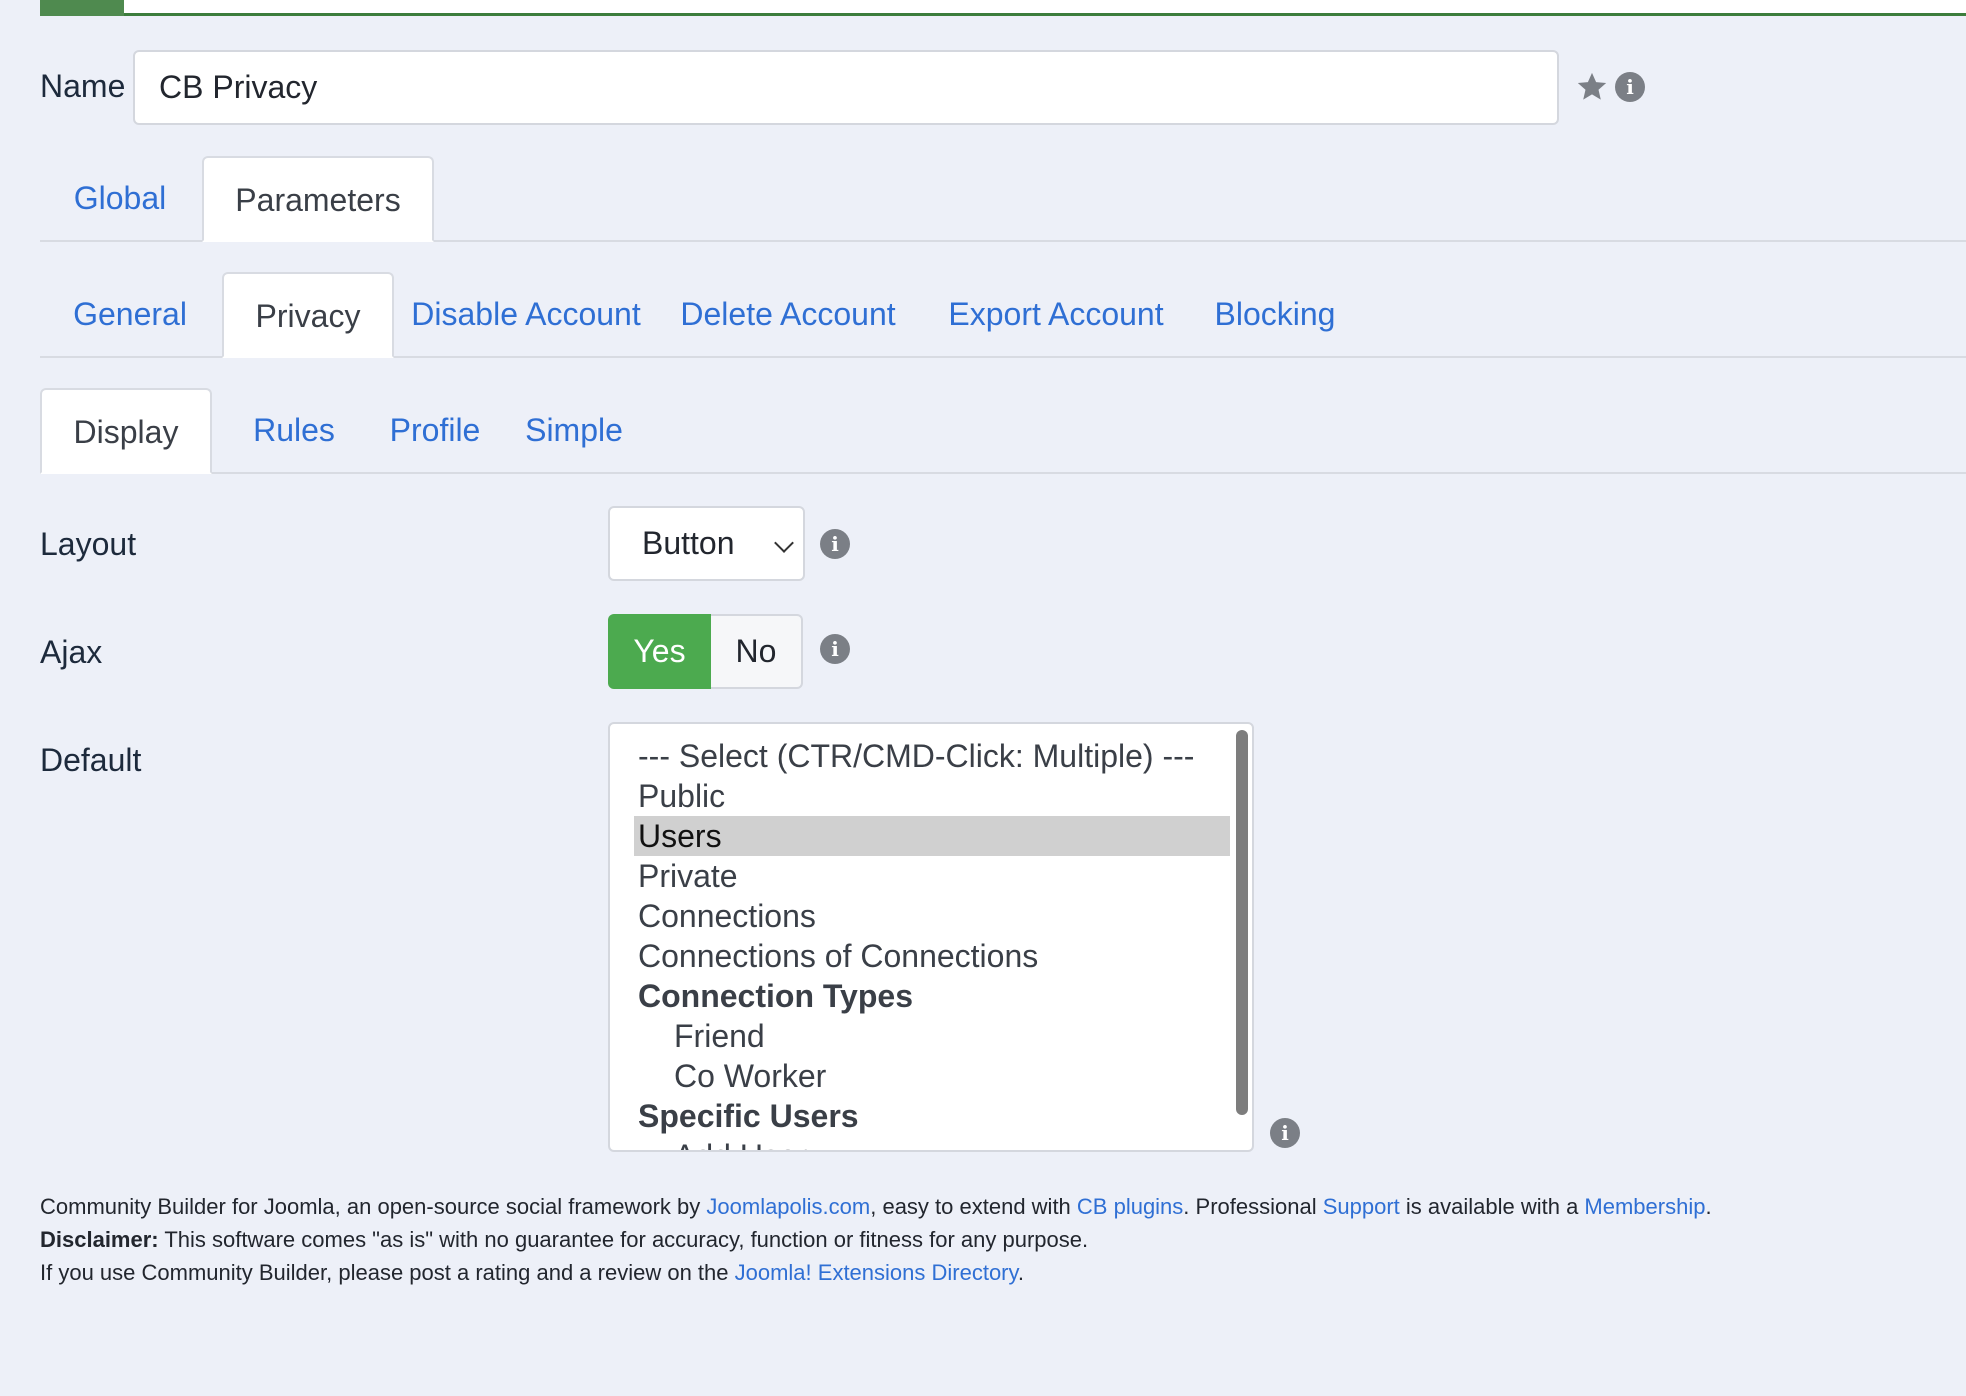 Image resolution: width=1966 pixels, height=1396 pixels. I want to click on list-optgroup: Specific Users, so click(748, 1116).